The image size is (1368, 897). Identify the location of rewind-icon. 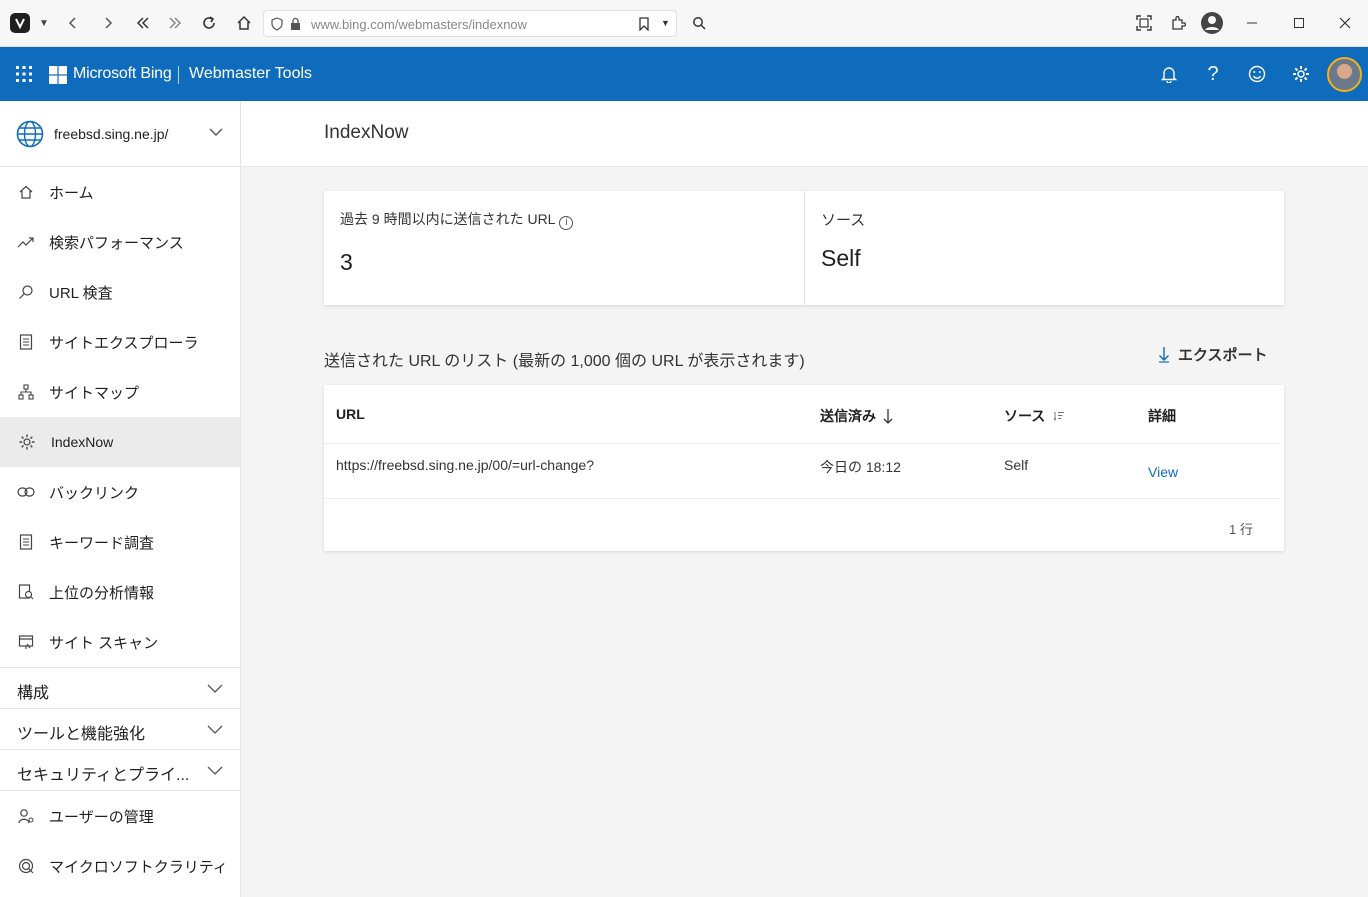
(143, 23).